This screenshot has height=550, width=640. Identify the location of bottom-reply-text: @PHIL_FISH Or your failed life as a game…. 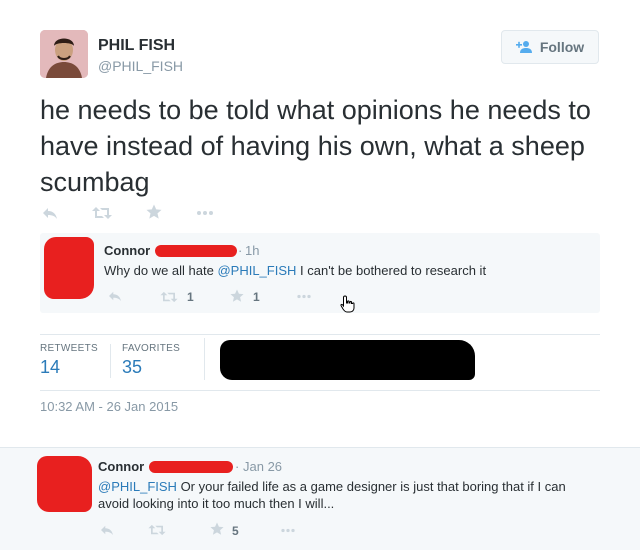
(348, 495).